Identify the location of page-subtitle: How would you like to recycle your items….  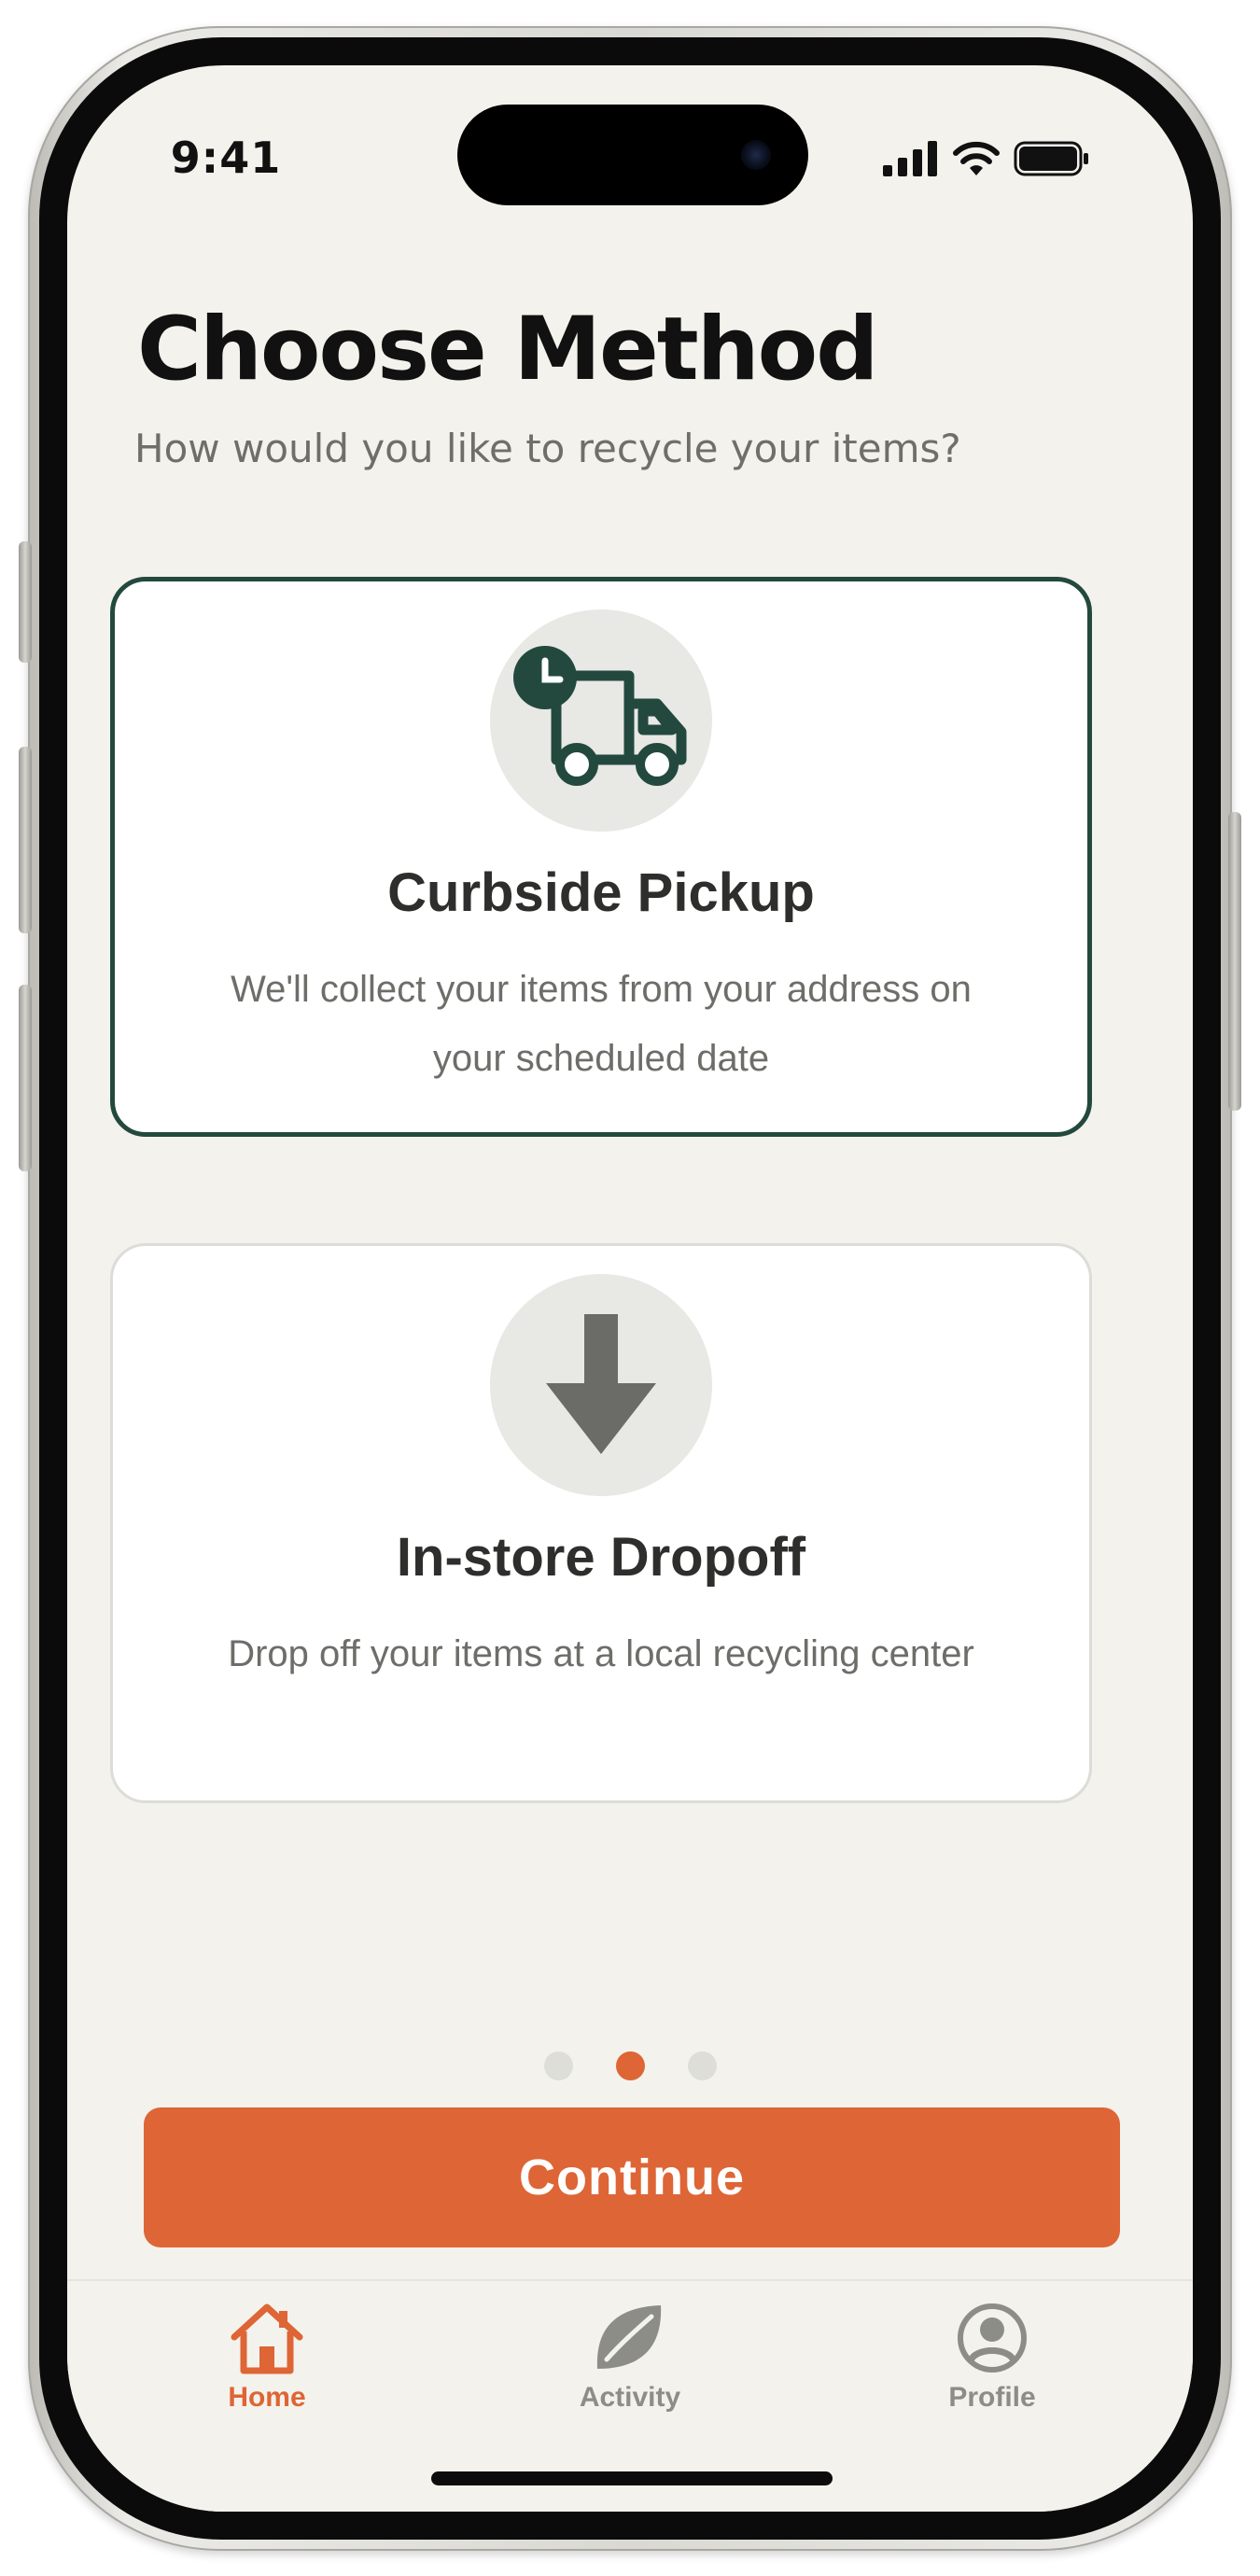
(547, 448).